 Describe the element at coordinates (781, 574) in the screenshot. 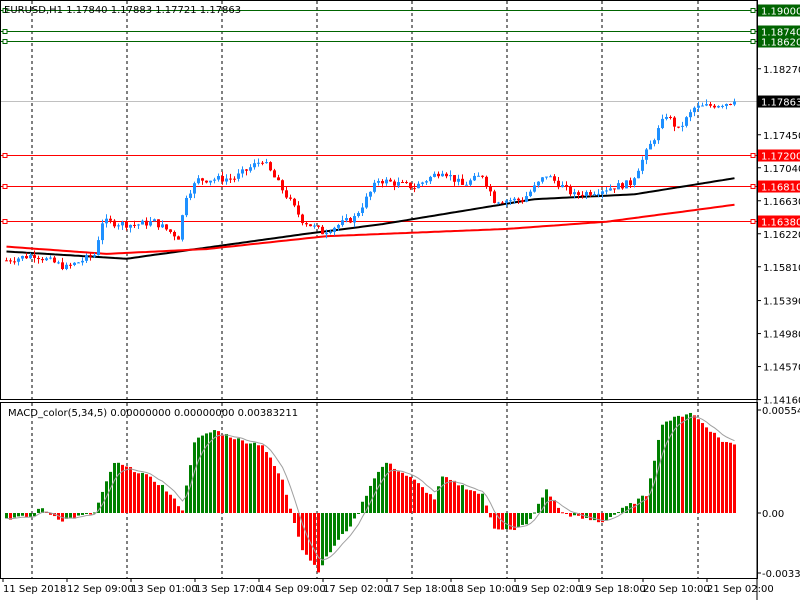

I see `macd-tick-label: -0.003381` at that location.